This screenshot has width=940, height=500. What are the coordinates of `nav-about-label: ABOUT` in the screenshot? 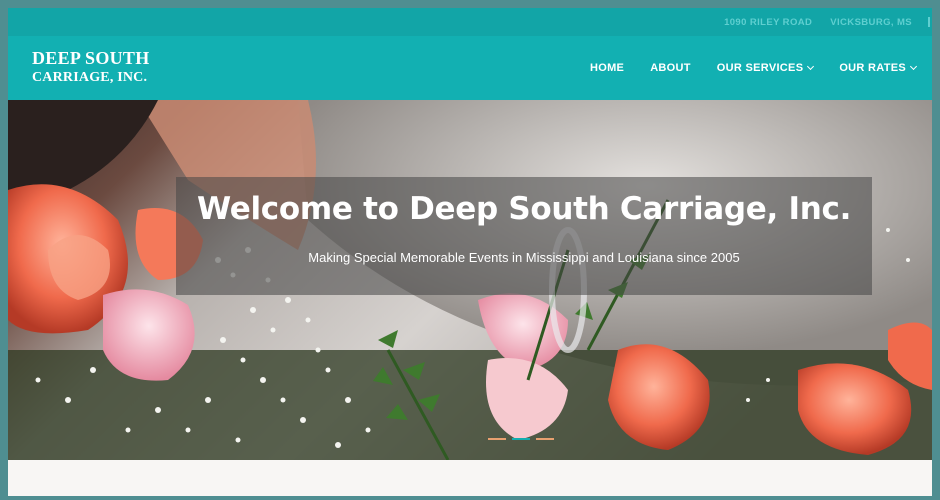 It's located at (670, 68).